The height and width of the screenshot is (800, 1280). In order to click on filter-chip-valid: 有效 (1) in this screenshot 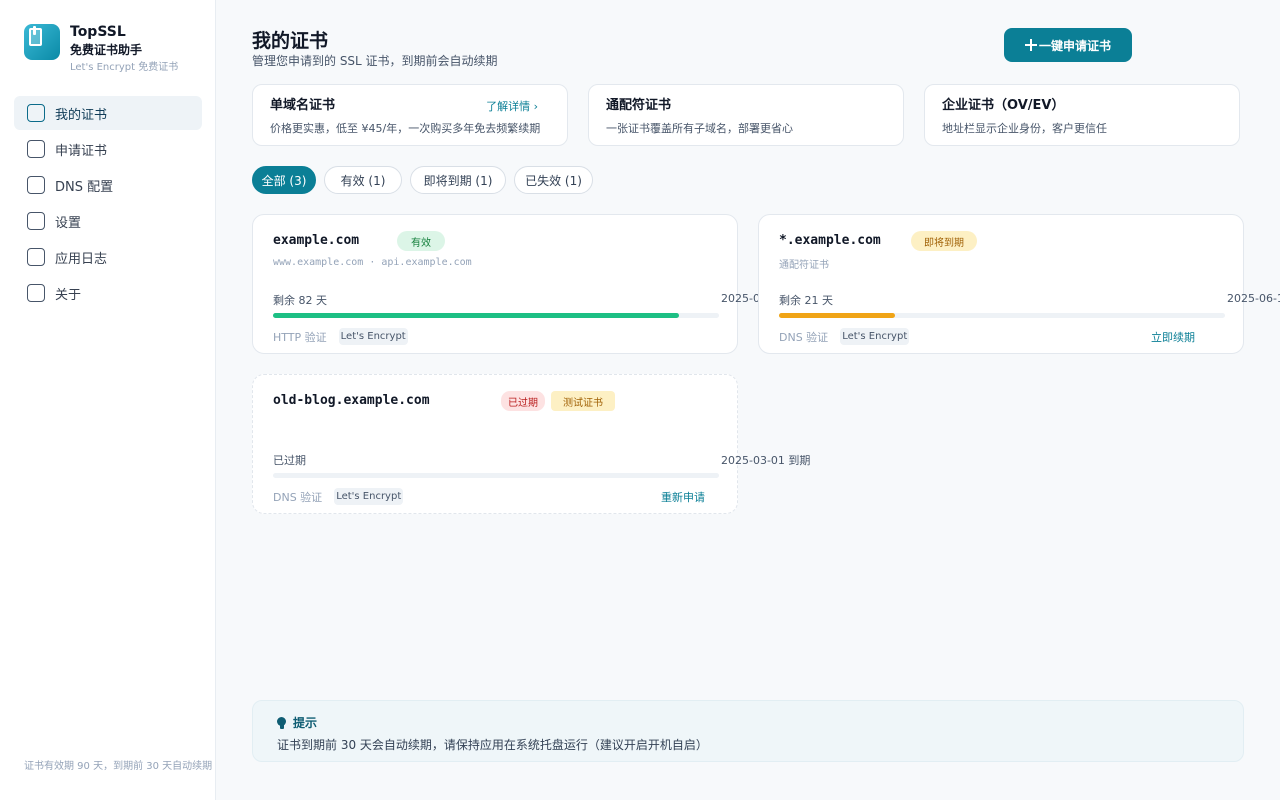, I will do `click(363, 180)`.